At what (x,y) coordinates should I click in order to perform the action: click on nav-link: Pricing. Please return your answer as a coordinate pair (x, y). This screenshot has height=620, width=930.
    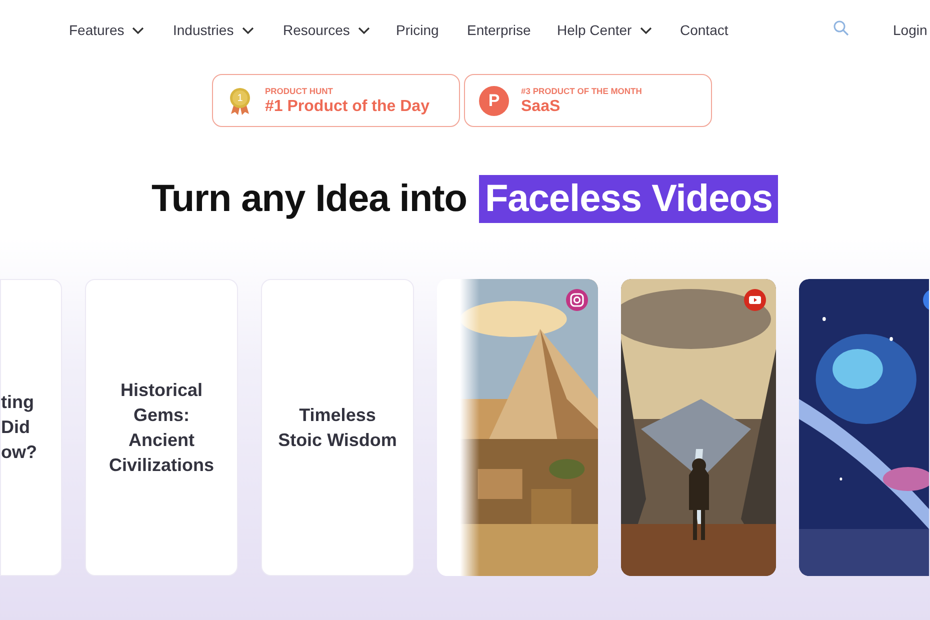
    Looking at the image, I should click on (417, 30).